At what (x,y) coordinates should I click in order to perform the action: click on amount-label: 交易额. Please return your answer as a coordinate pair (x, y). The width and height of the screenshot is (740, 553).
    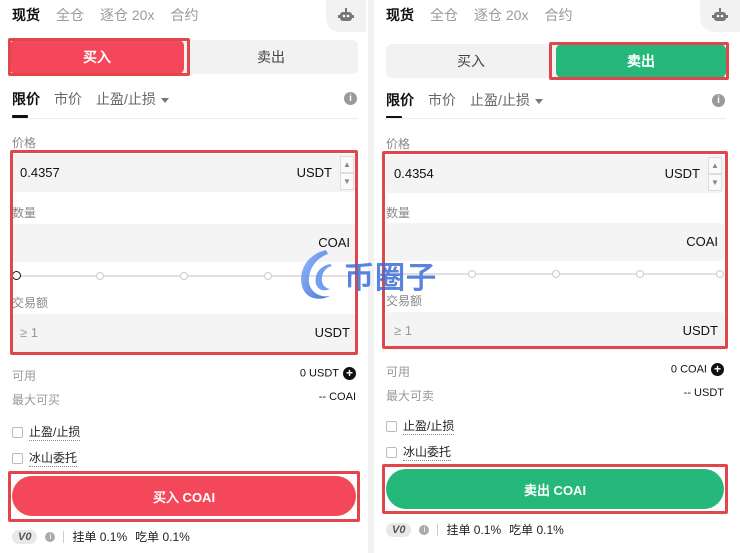
    Looking at the image, I should click on (30, 303).